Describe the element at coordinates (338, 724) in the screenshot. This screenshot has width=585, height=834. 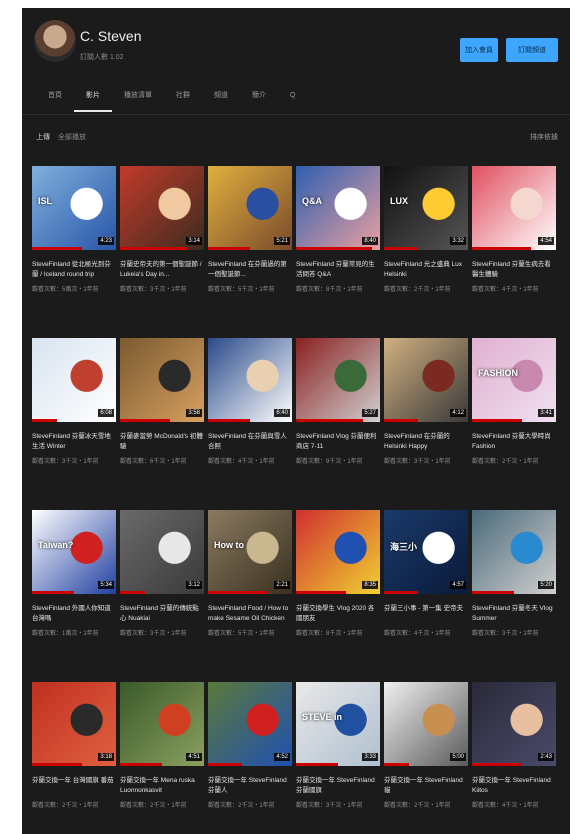
I see `video-thumbnail: STEVE in 3:33` at that location.